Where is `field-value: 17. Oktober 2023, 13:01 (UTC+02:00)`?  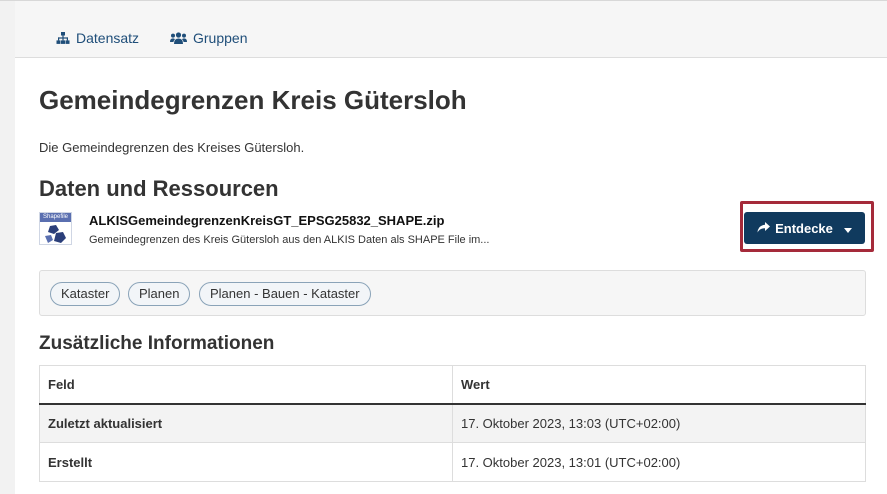
field-value: 17. Oktober 2023, 13:01 (UTC+02:00) is located at coordinates (659, 462).